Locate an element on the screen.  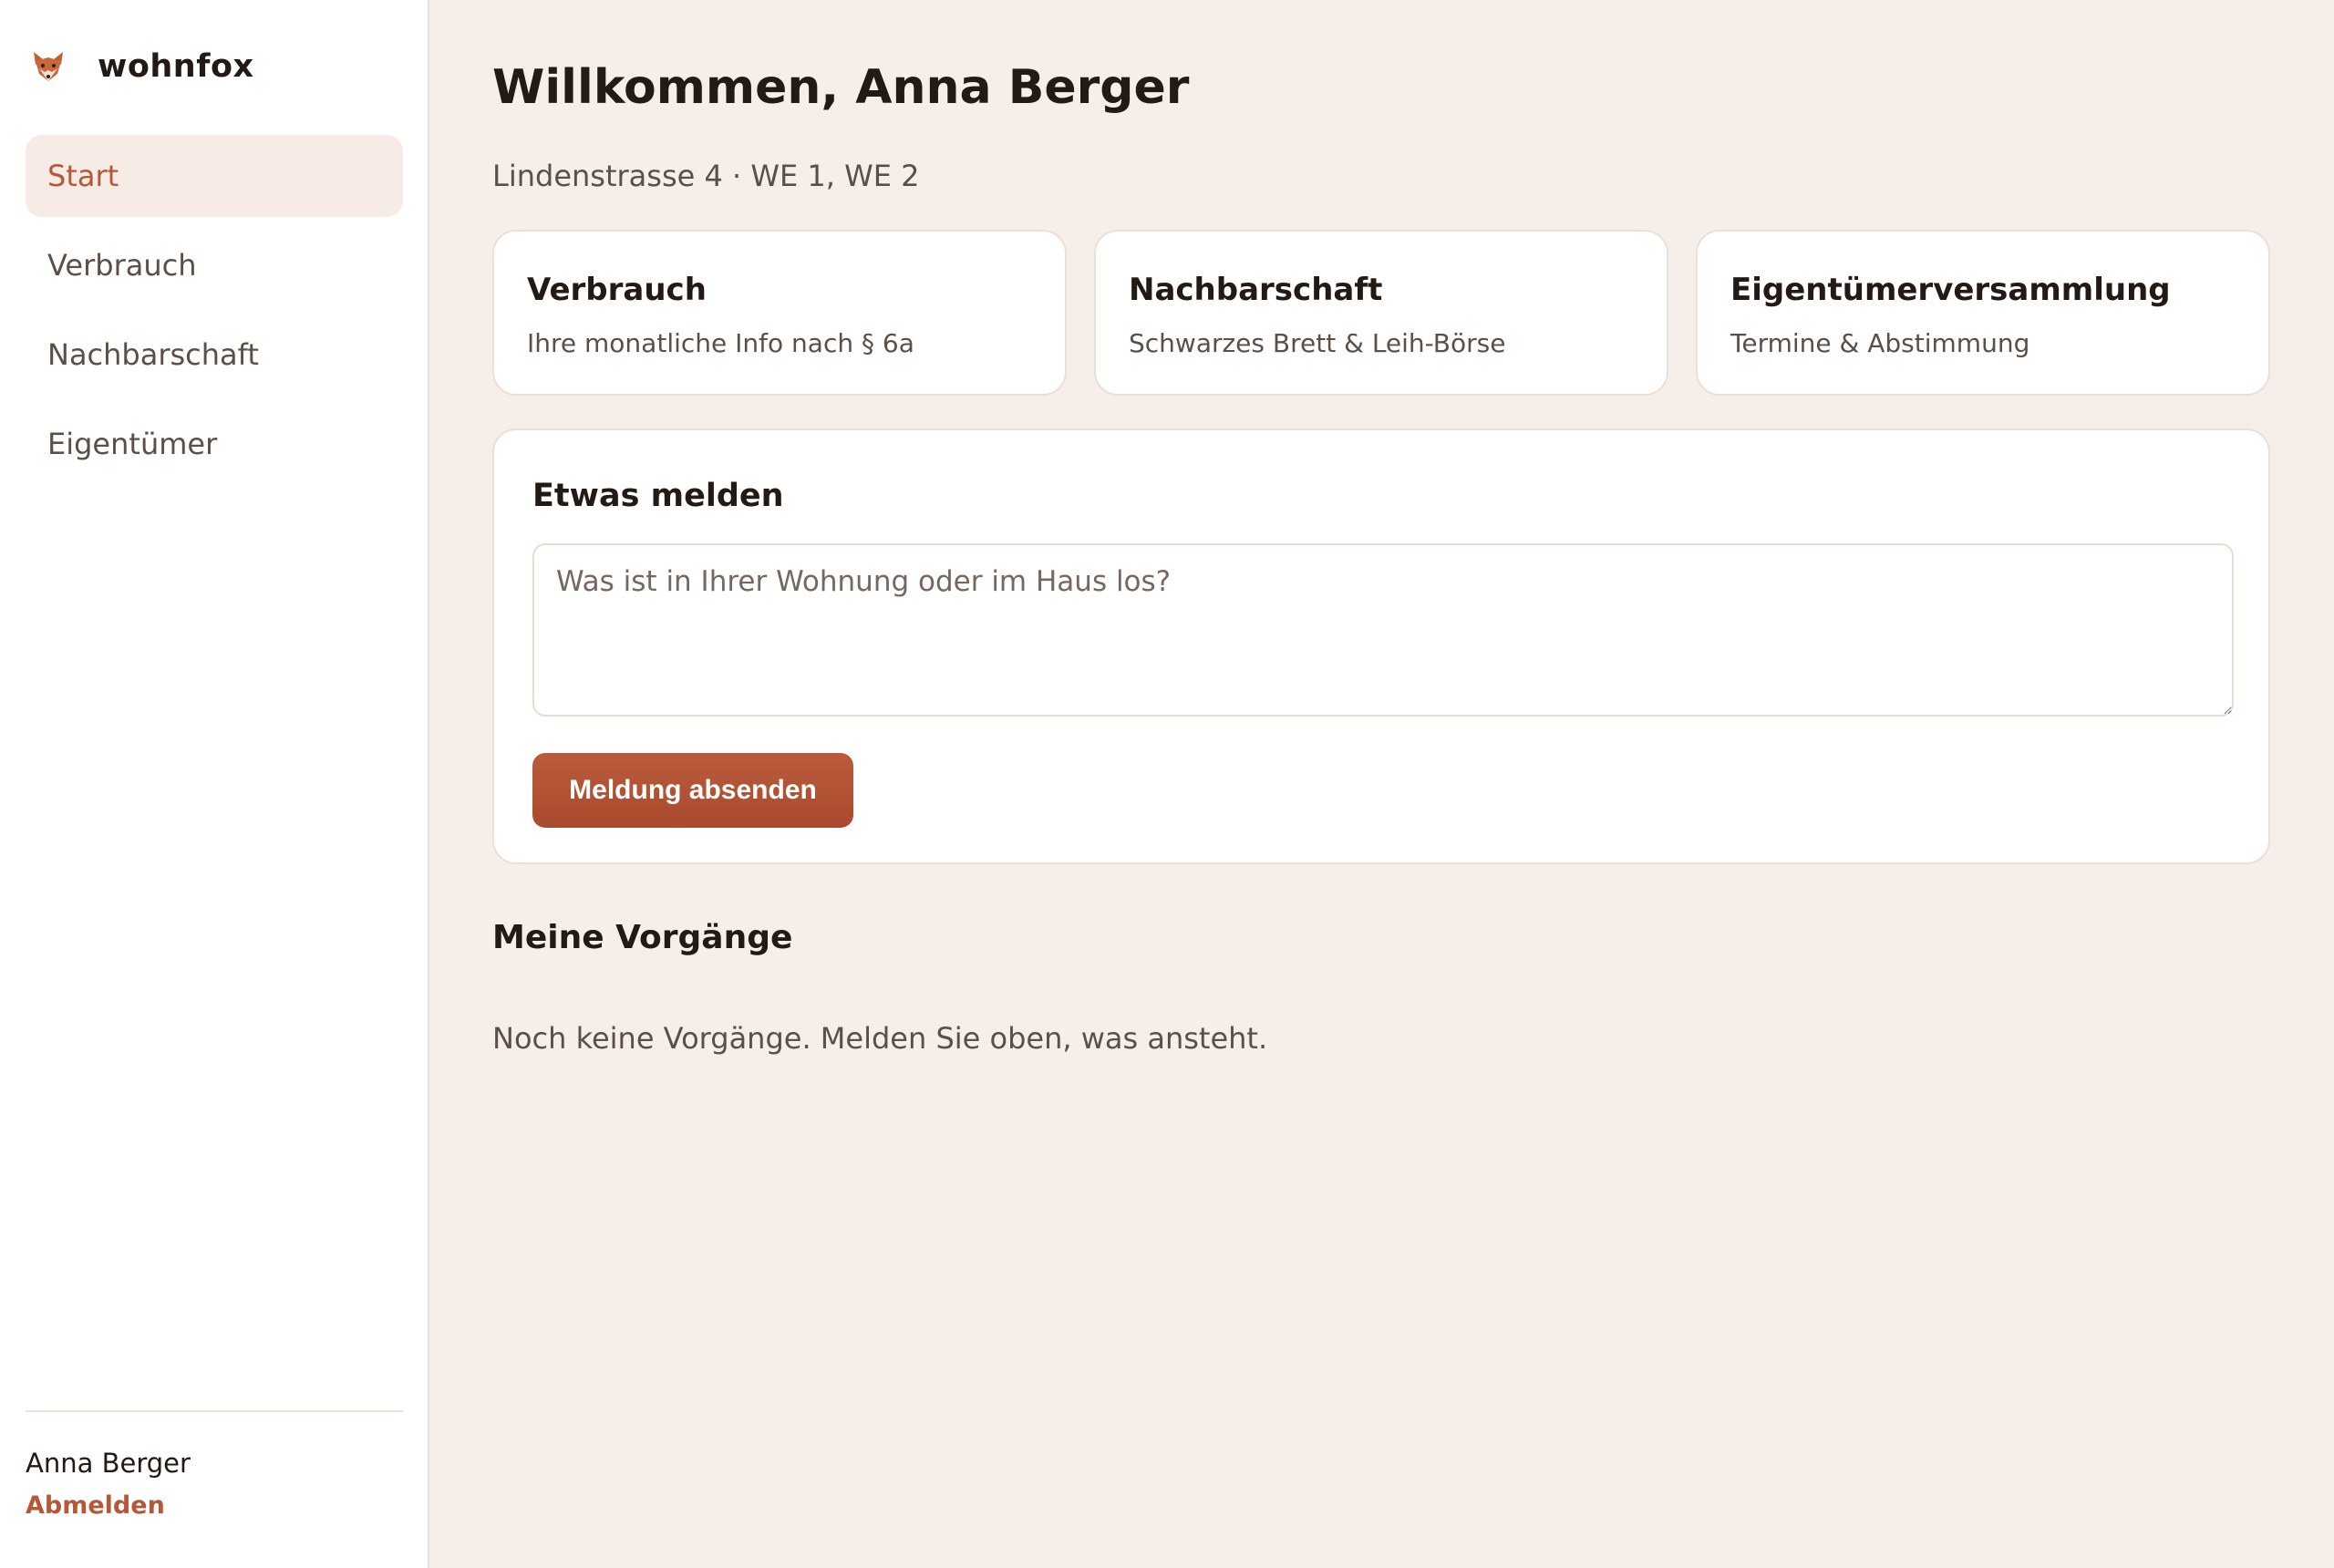
card-subtitle: Schwarzes Brett & Leih-Börse is located at coordinates (1318, 343).